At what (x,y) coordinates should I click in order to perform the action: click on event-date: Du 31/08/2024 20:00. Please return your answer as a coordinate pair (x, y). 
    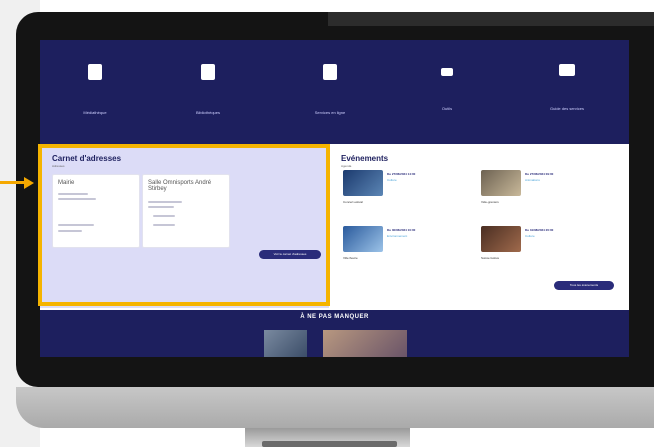
    Looking at the image, I should click on (539, 230).